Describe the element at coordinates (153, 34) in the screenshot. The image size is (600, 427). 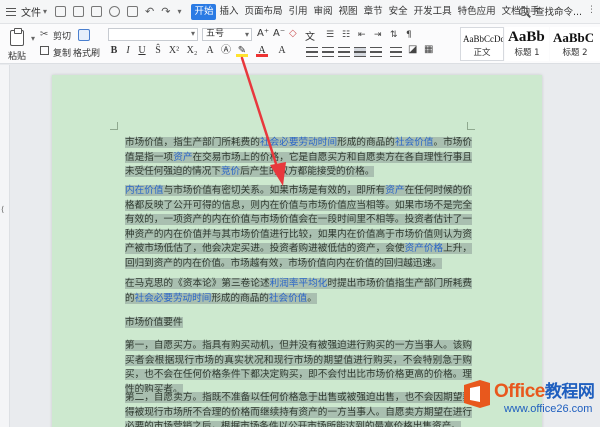
I see `font-name-select` at that location.